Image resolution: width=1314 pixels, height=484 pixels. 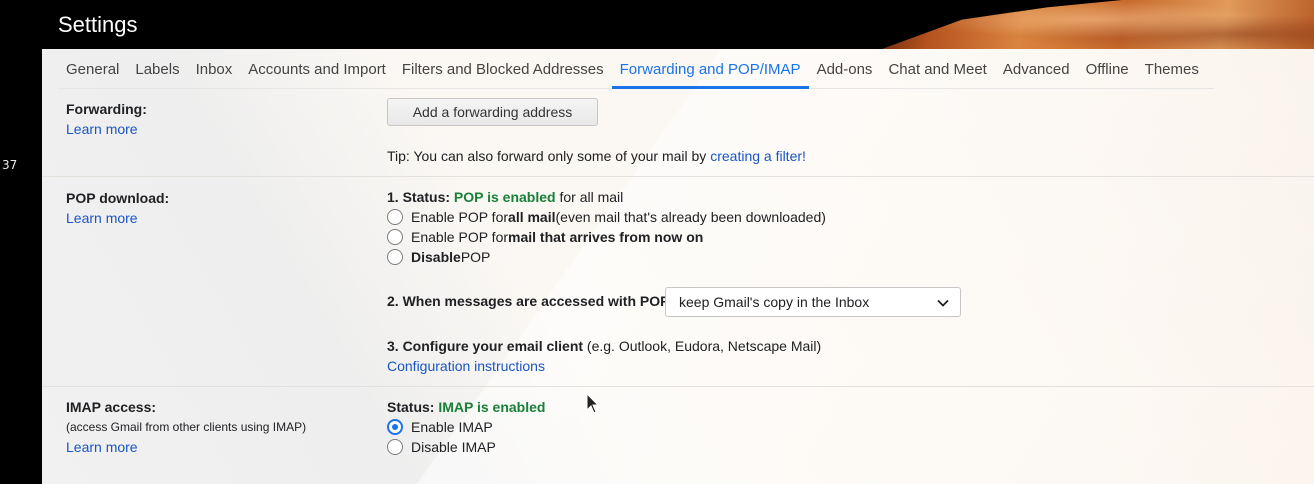 What do you see at coordinates (1107, 69) in the screenshot?
I see `tab-offline: Offline` at bounding box center [1107, 69].